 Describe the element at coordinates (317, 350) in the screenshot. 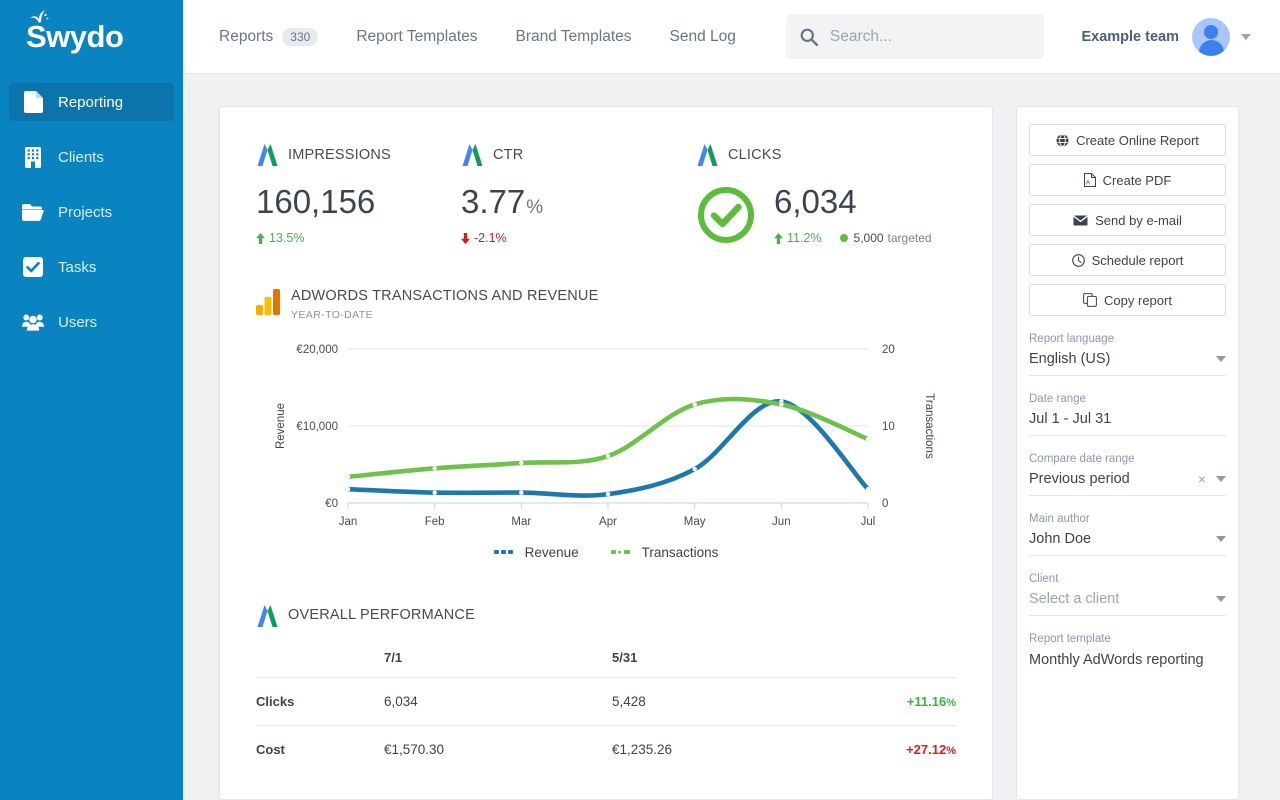

I see `y-axis-tick-label: €20,000` at that location.